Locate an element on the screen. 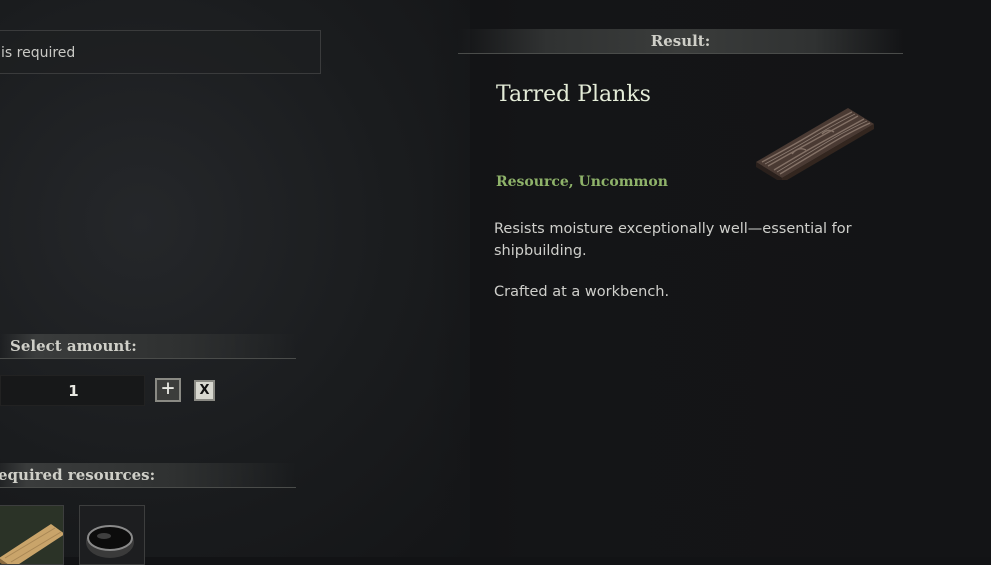 This screenshot has height=565, width=991. requirement-text: is required is located at coordinates (38, 53).